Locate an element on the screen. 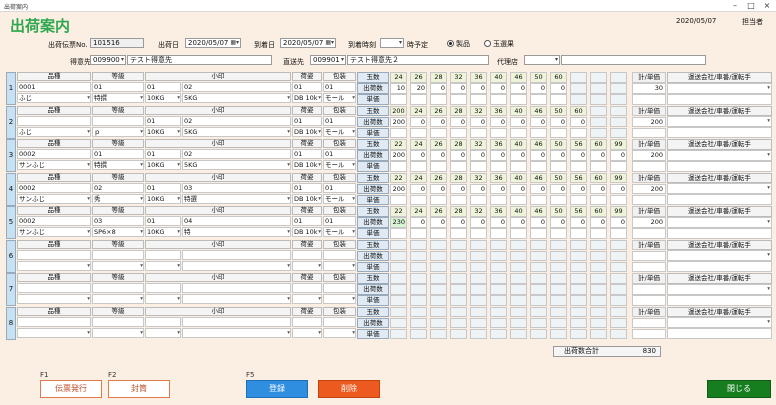 The height and width of the screenshot is (405, 776). cell-hoso-code: 01 is located at coordinates (339, 154).